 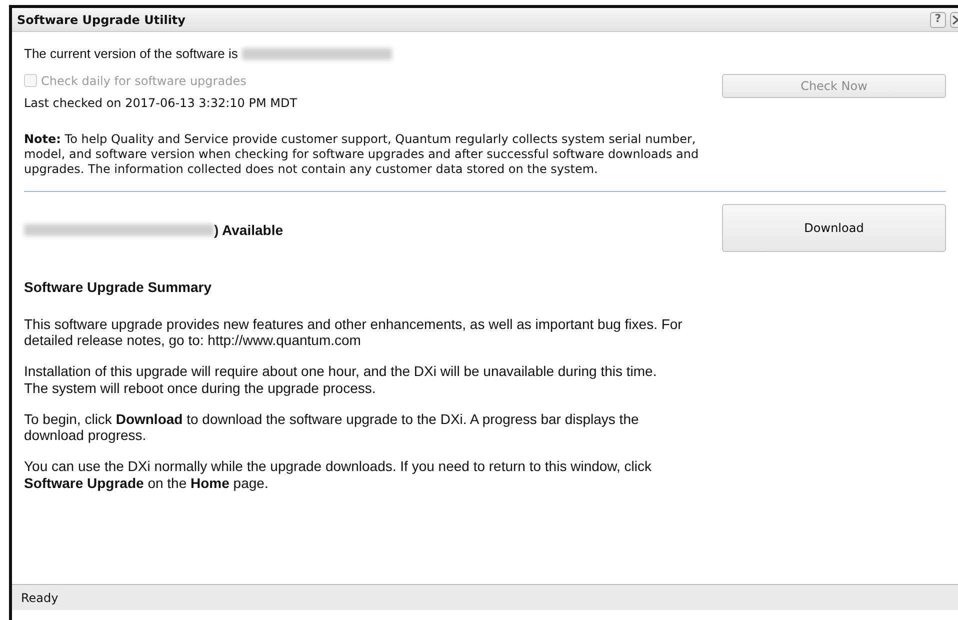 What do you see at coordinates (39, 598) in the screenshot?
I see `status-text: Ready` at bounding box center [39, 598].